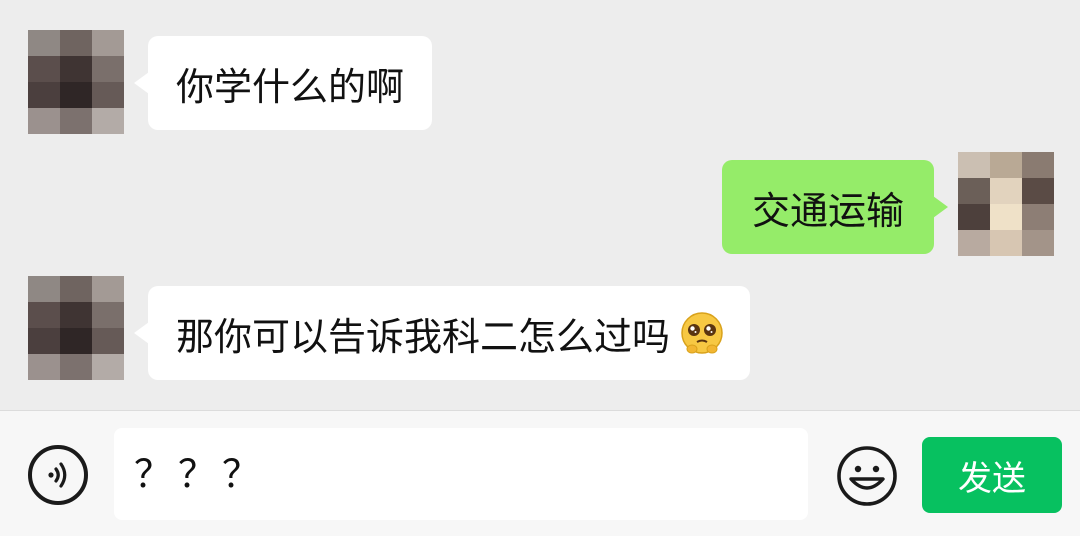  I want to click on message-text: 那你可以告诉我科二怎么过吗, so click(423, 336).